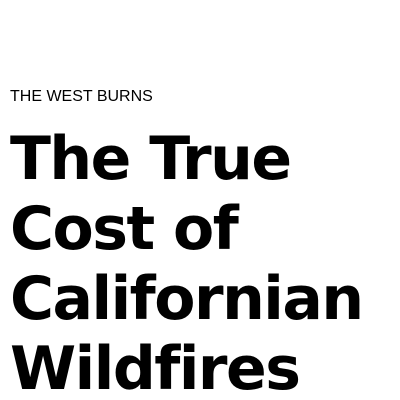  What do you see at coordinates (81, 96) in the screenshot?
I see `series-kicker: THE WEST BURNS` at bounding box center [81, 96].